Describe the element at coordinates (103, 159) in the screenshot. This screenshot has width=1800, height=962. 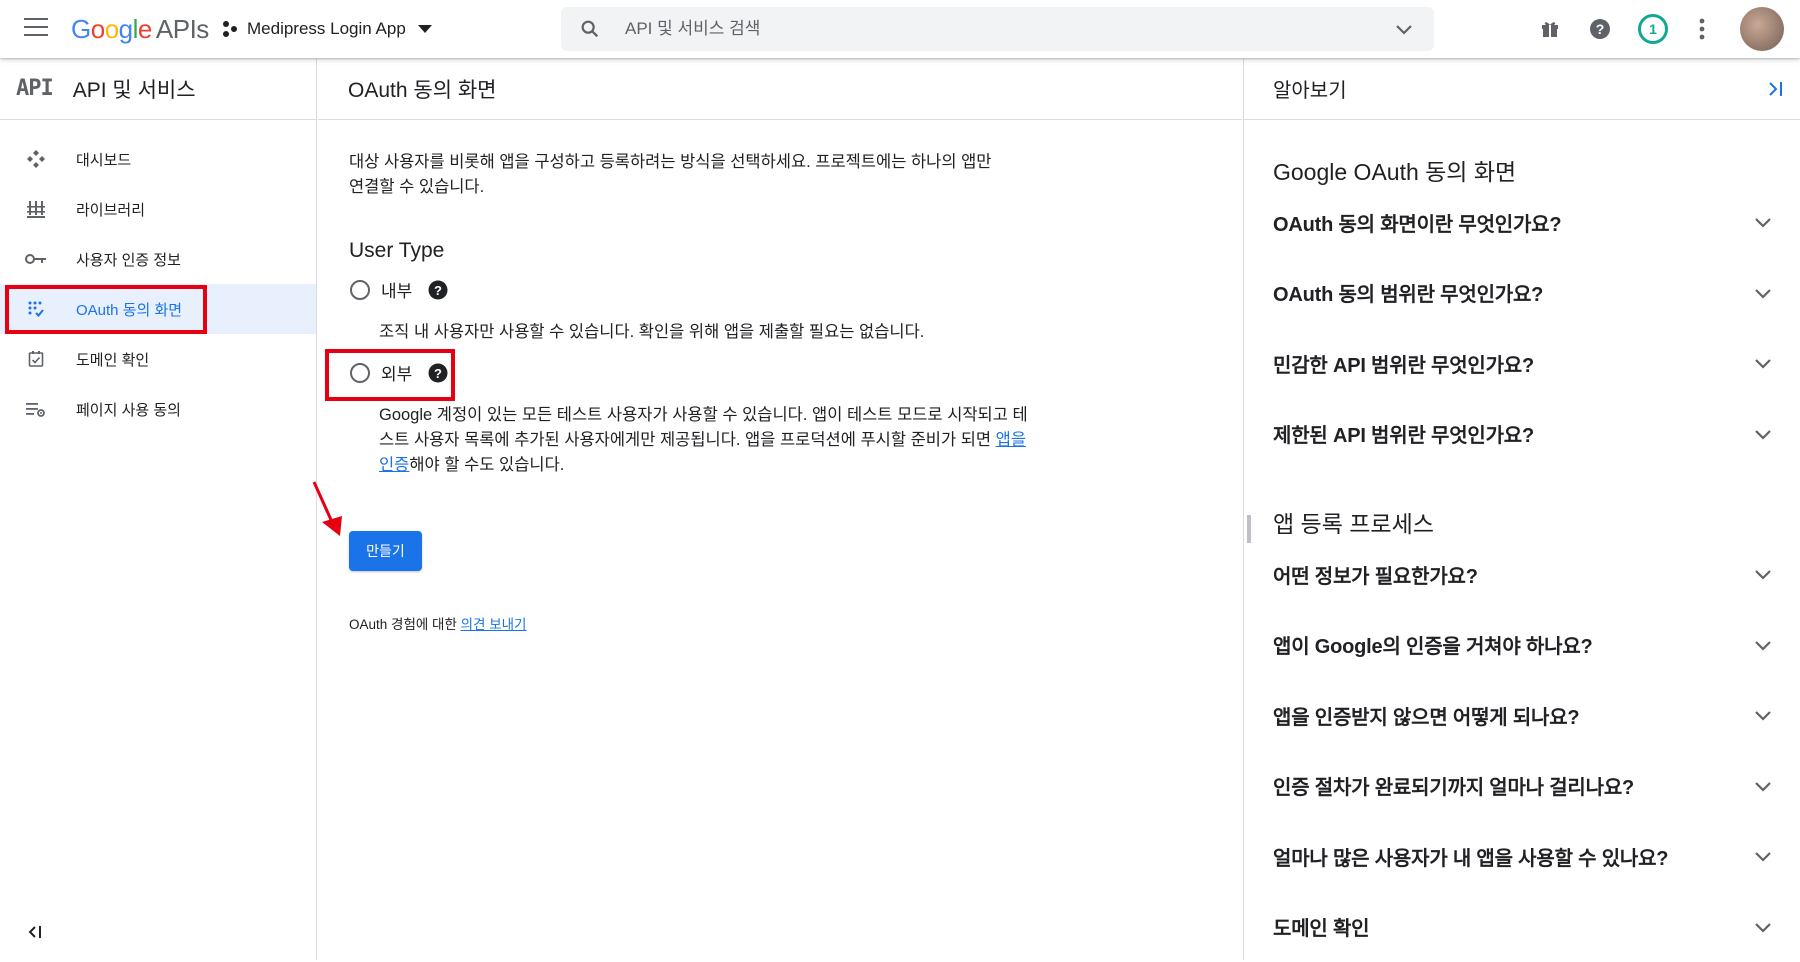
I see `nav-item-label: 대시보드` at that location.